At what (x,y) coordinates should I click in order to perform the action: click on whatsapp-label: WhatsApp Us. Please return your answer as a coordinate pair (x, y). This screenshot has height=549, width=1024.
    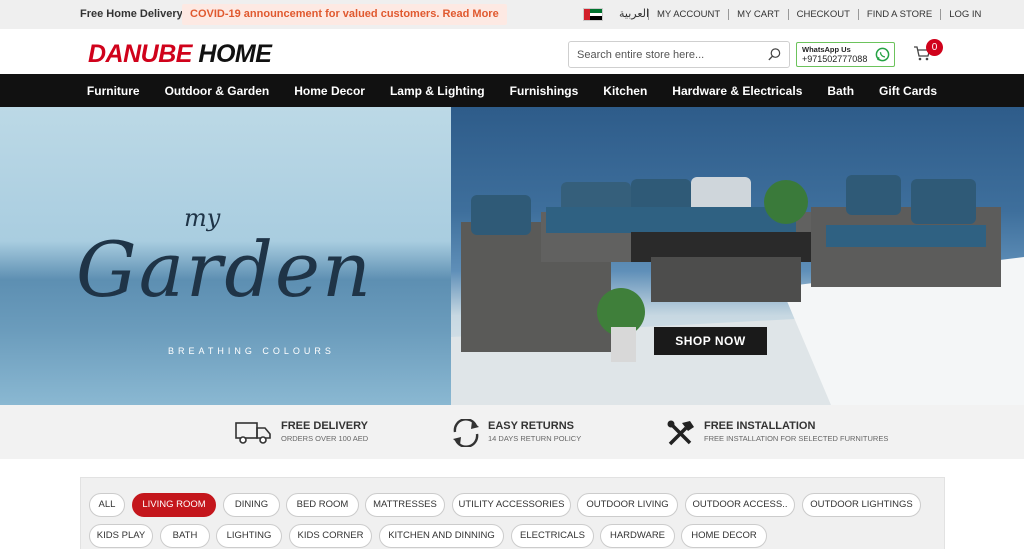
    Looking at the image, I should click on (826, 49).